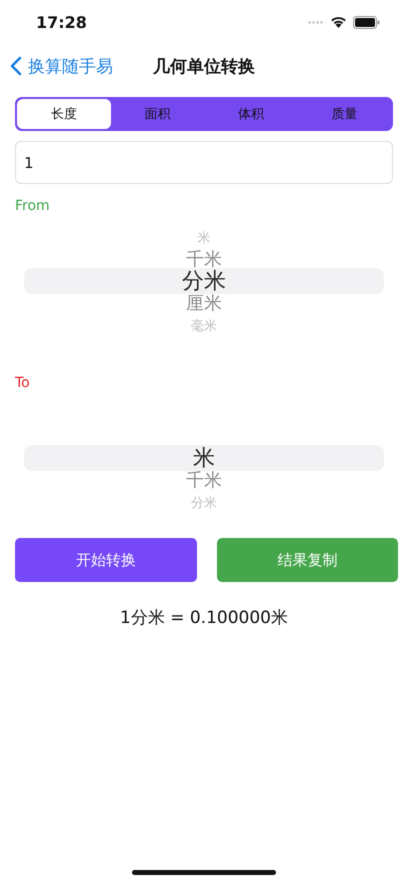 Image resolution: width=408 pixels, height=883 pixels. What do you see at coordinates (61, 22) in the screenshot?
I see `status-time: 17:28` at bounding box center [61, 22].